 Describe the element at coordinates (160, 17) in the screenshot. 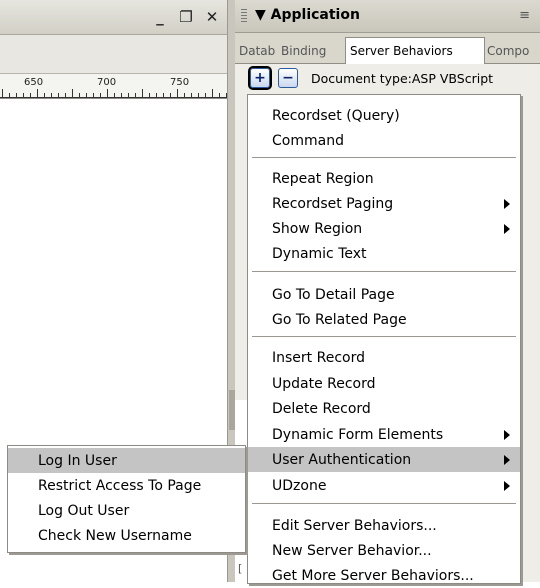

I see `minimize-button: _` at that location.